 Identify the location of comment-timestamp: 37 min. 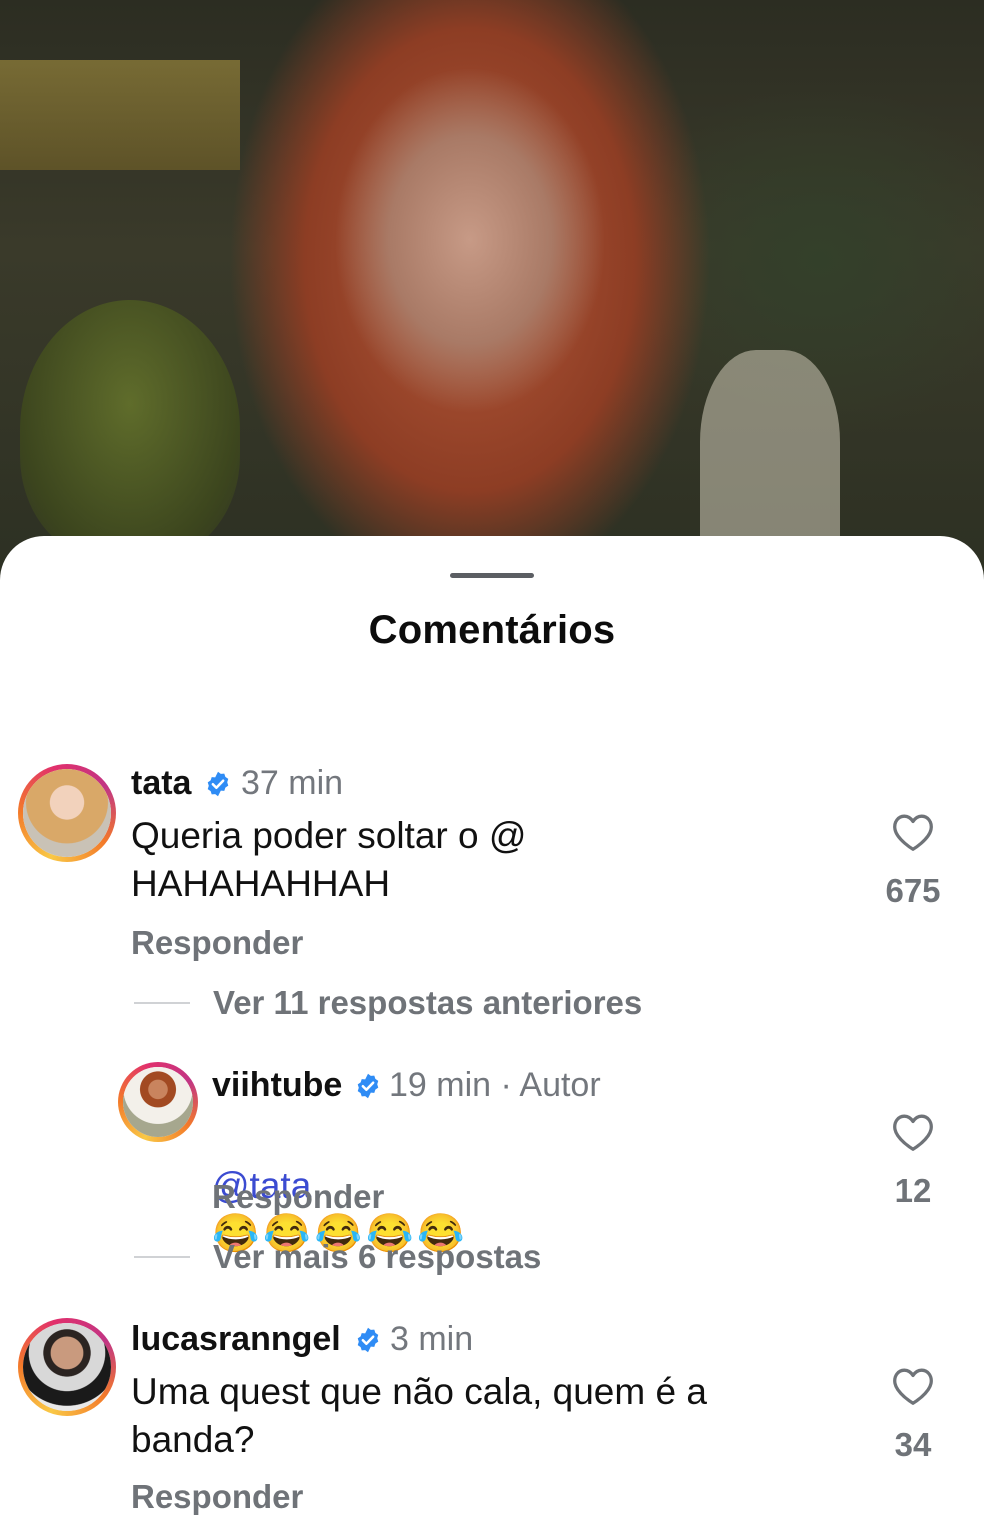
(292, 783).